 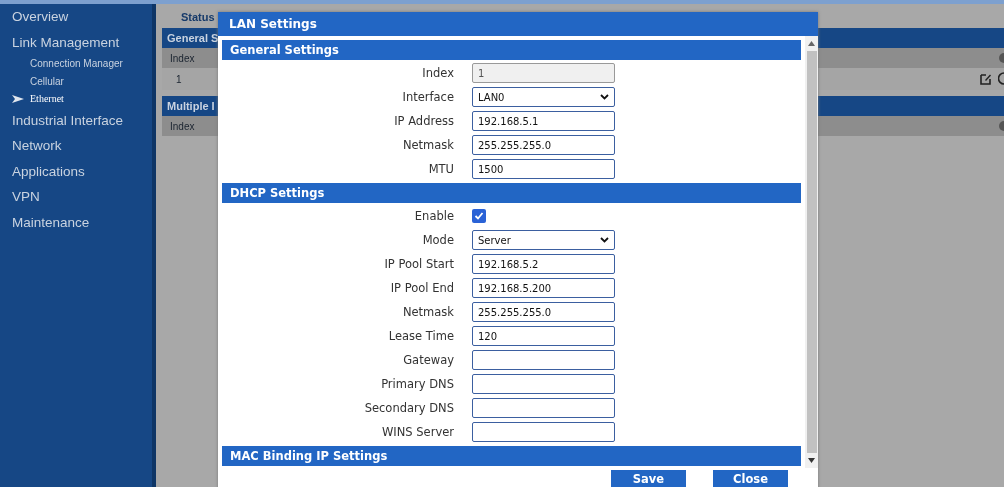 I want to click on checkbox, so click(x=479, y=216).